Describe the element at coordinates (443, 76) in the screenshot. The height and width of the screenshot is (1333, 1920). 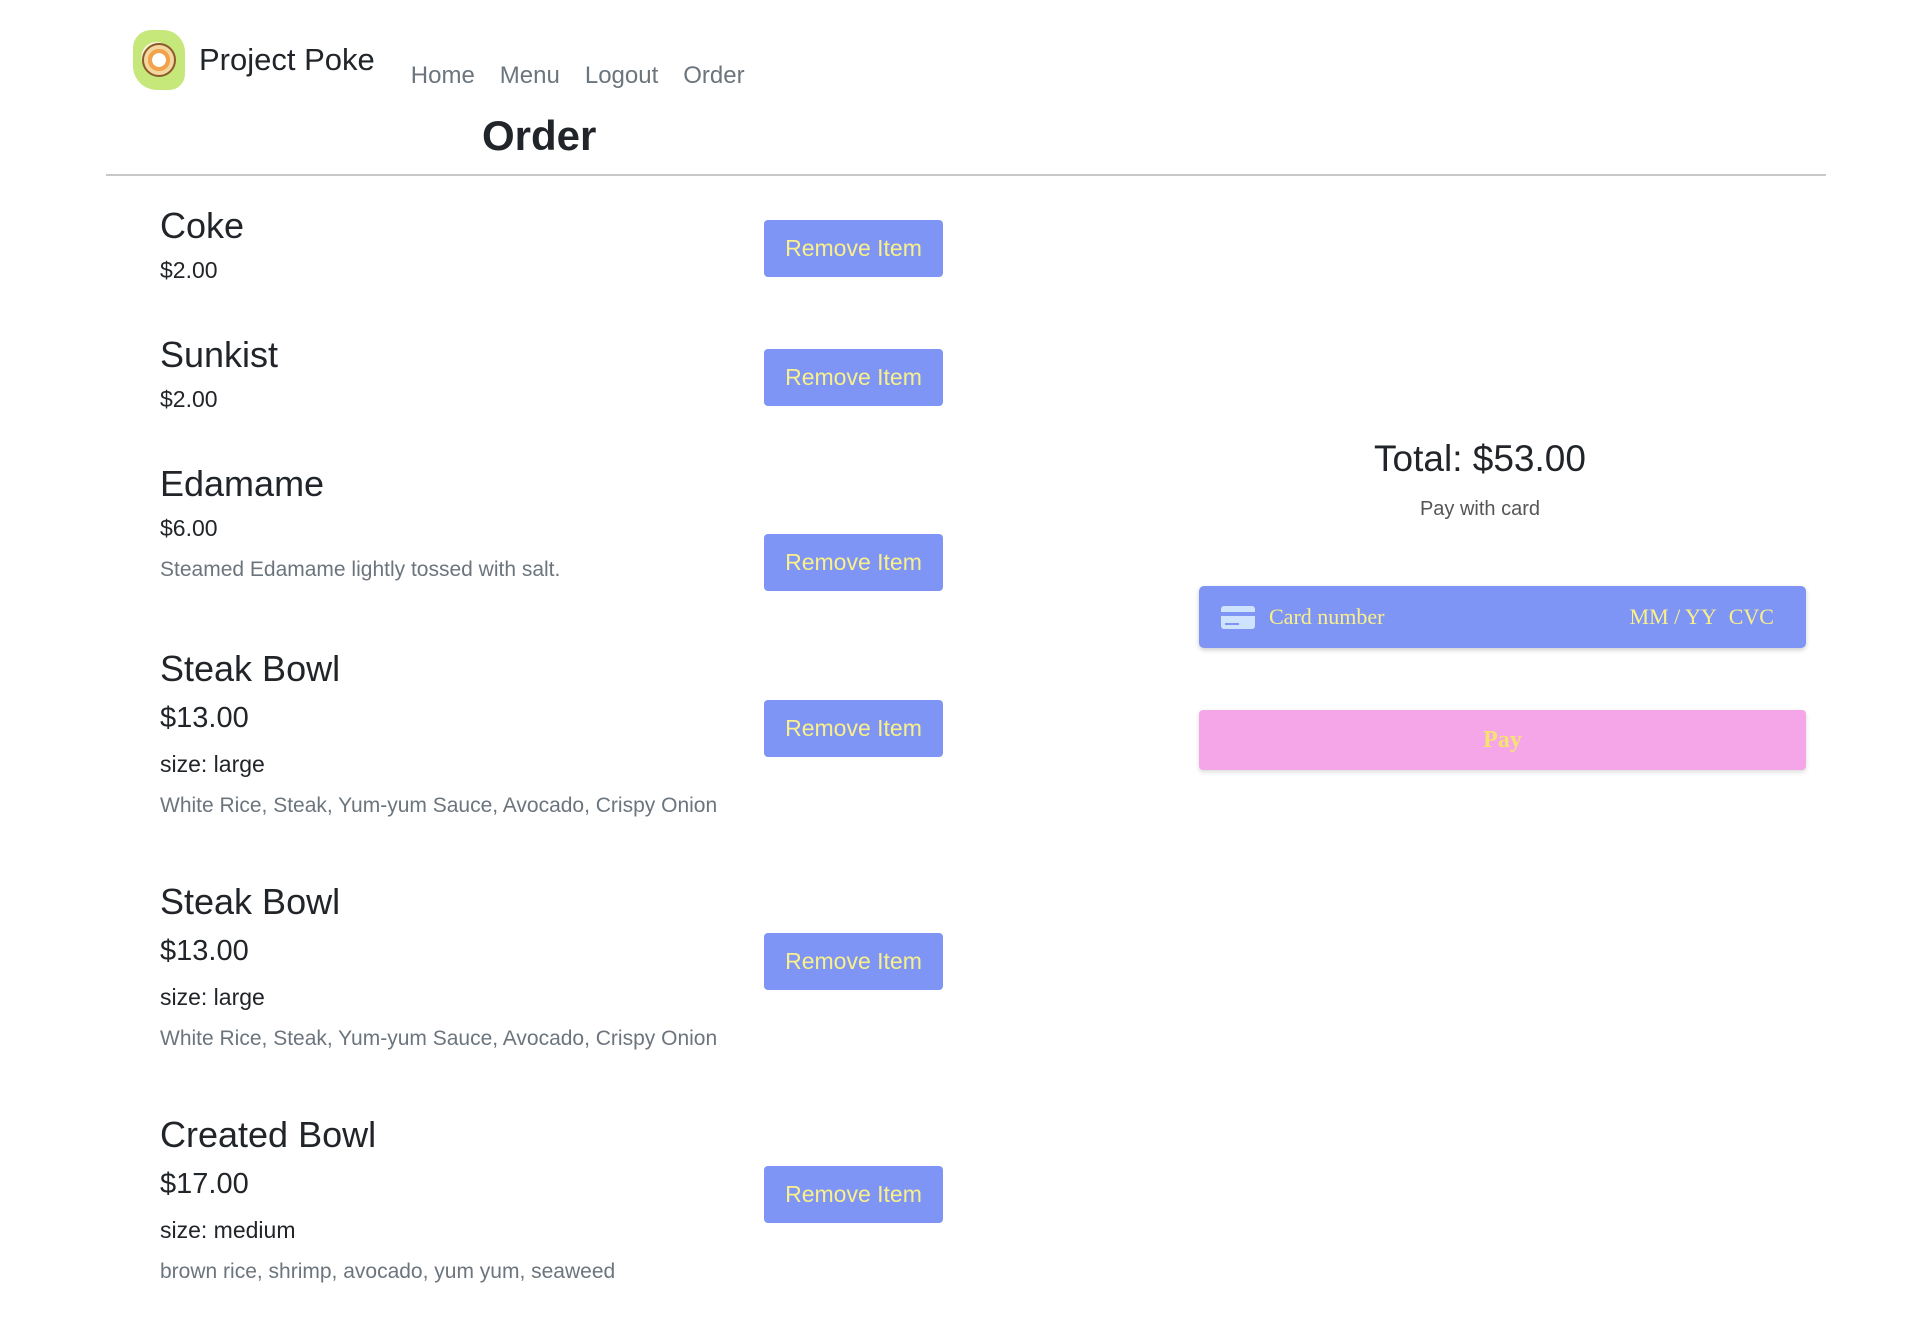
I see `nav-link-home: Home` at that location.